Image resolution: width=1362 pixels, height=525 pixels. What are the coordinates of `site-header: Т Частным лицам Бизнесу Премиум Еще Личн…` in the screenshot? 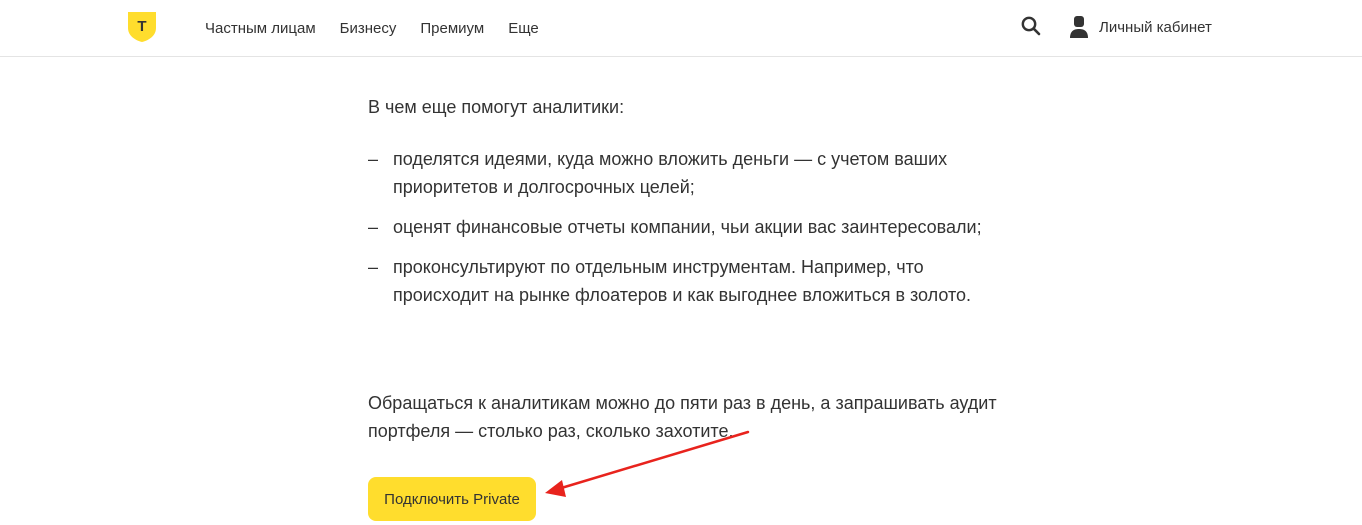 It's located at (681, 28).